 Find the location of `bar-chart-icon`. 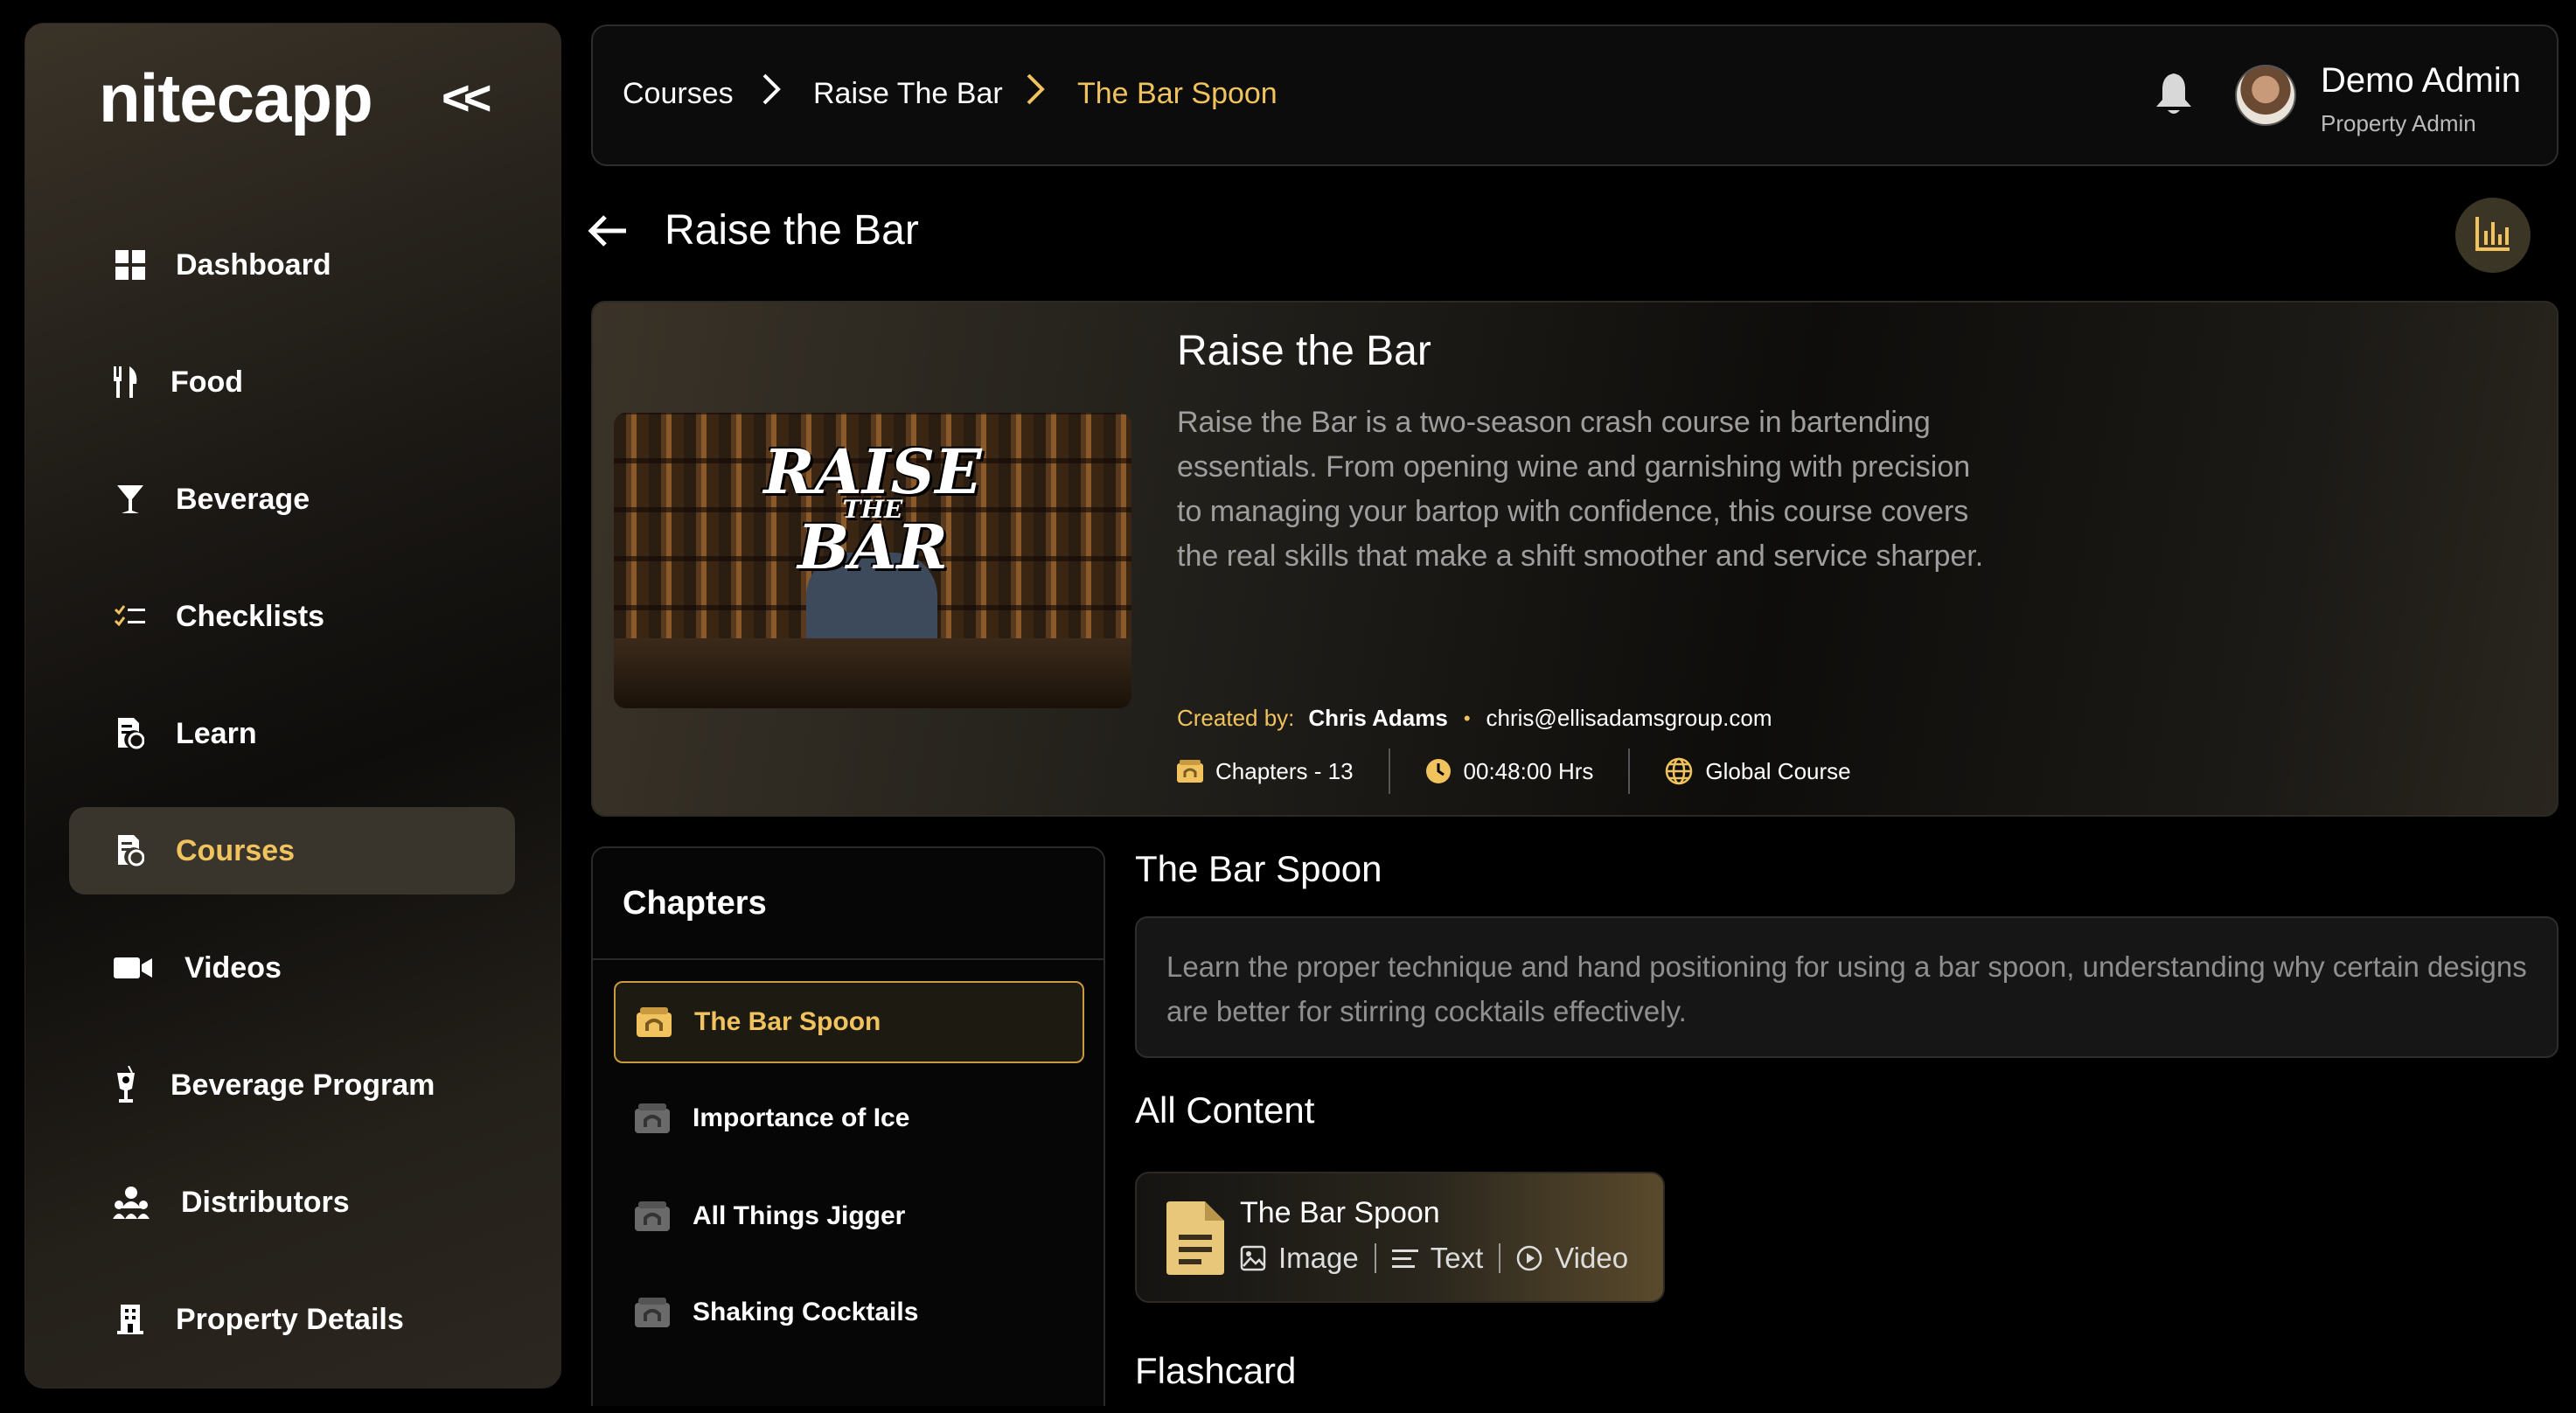

bar-chart-icon is located at coordinates (2493, 235).